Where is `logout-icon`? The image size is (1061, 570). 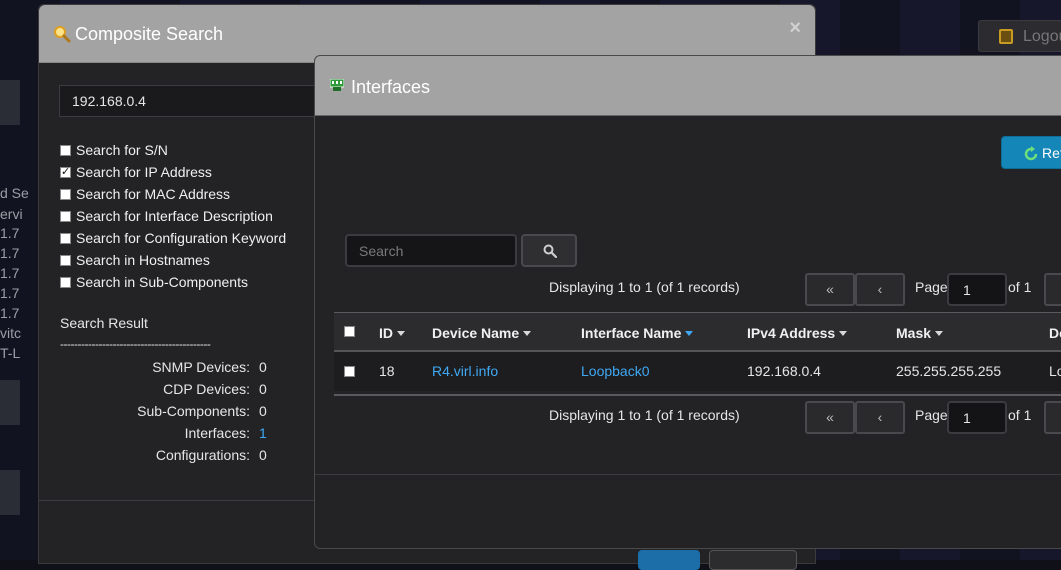 logout-icon is located at coordinates (1006, 36).